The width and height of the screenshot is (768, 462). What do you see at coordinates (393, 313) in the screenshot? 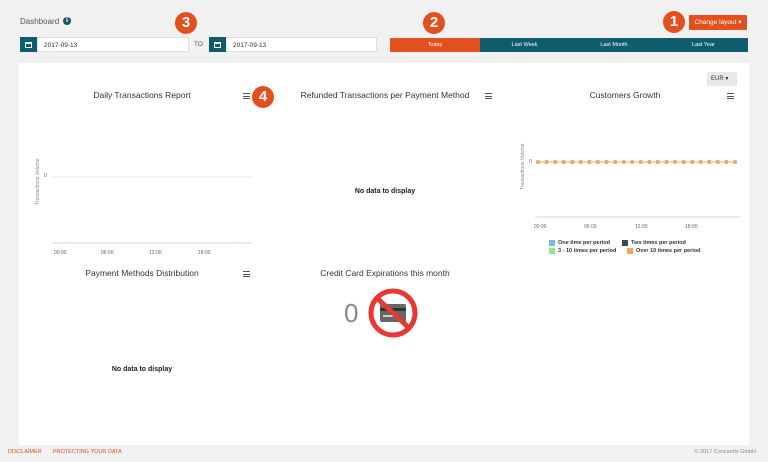
I see `no-credit-card-icon` at bounding box center [393, 313].